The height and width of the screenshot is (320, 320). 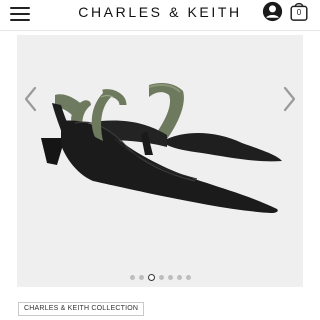 I want to click on chevron-right-icon, so click(x=289, y=99).